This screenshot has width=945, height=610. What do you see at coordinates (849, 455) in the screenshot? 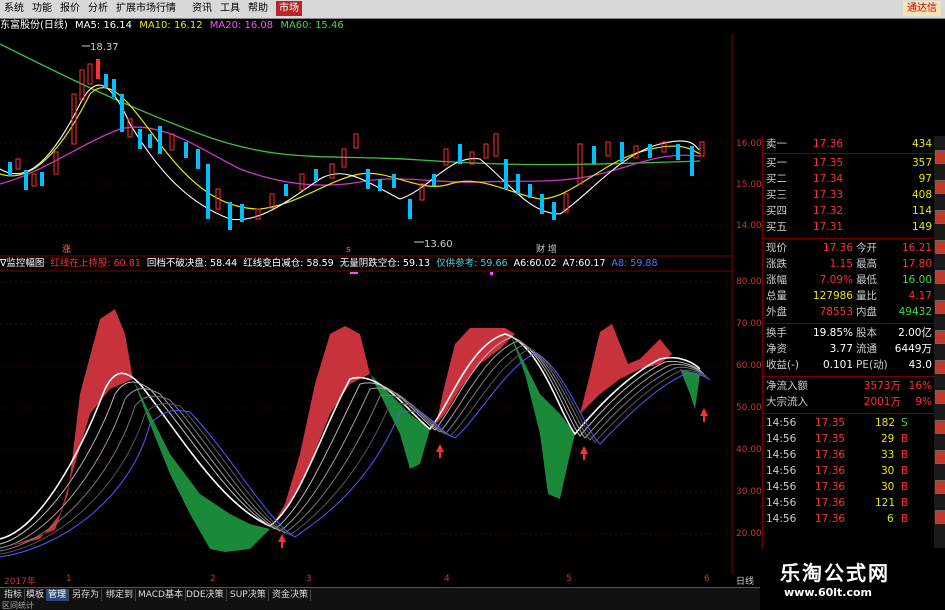
I see `tick-row: 14:56 17.36 33 B` at bounding box center [849, 455].